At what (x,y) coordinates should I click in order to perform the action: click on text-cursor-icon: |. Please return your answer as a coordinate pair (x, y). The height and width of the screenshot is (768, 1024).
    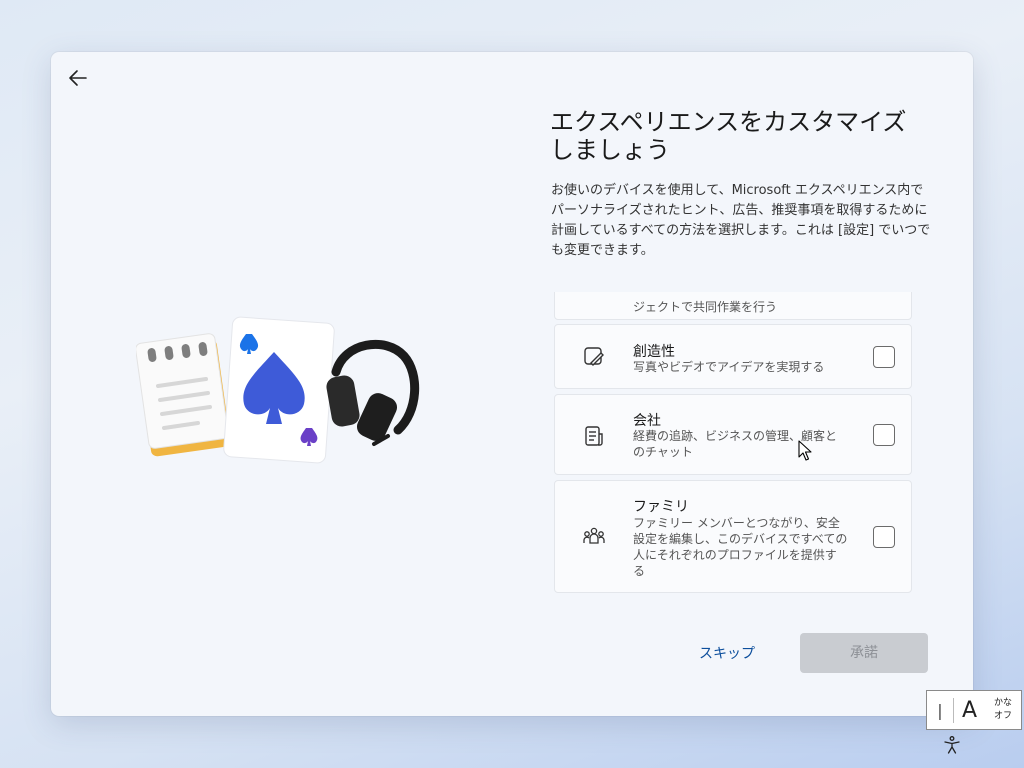
    Looking at the image, I should click on (940, 710).